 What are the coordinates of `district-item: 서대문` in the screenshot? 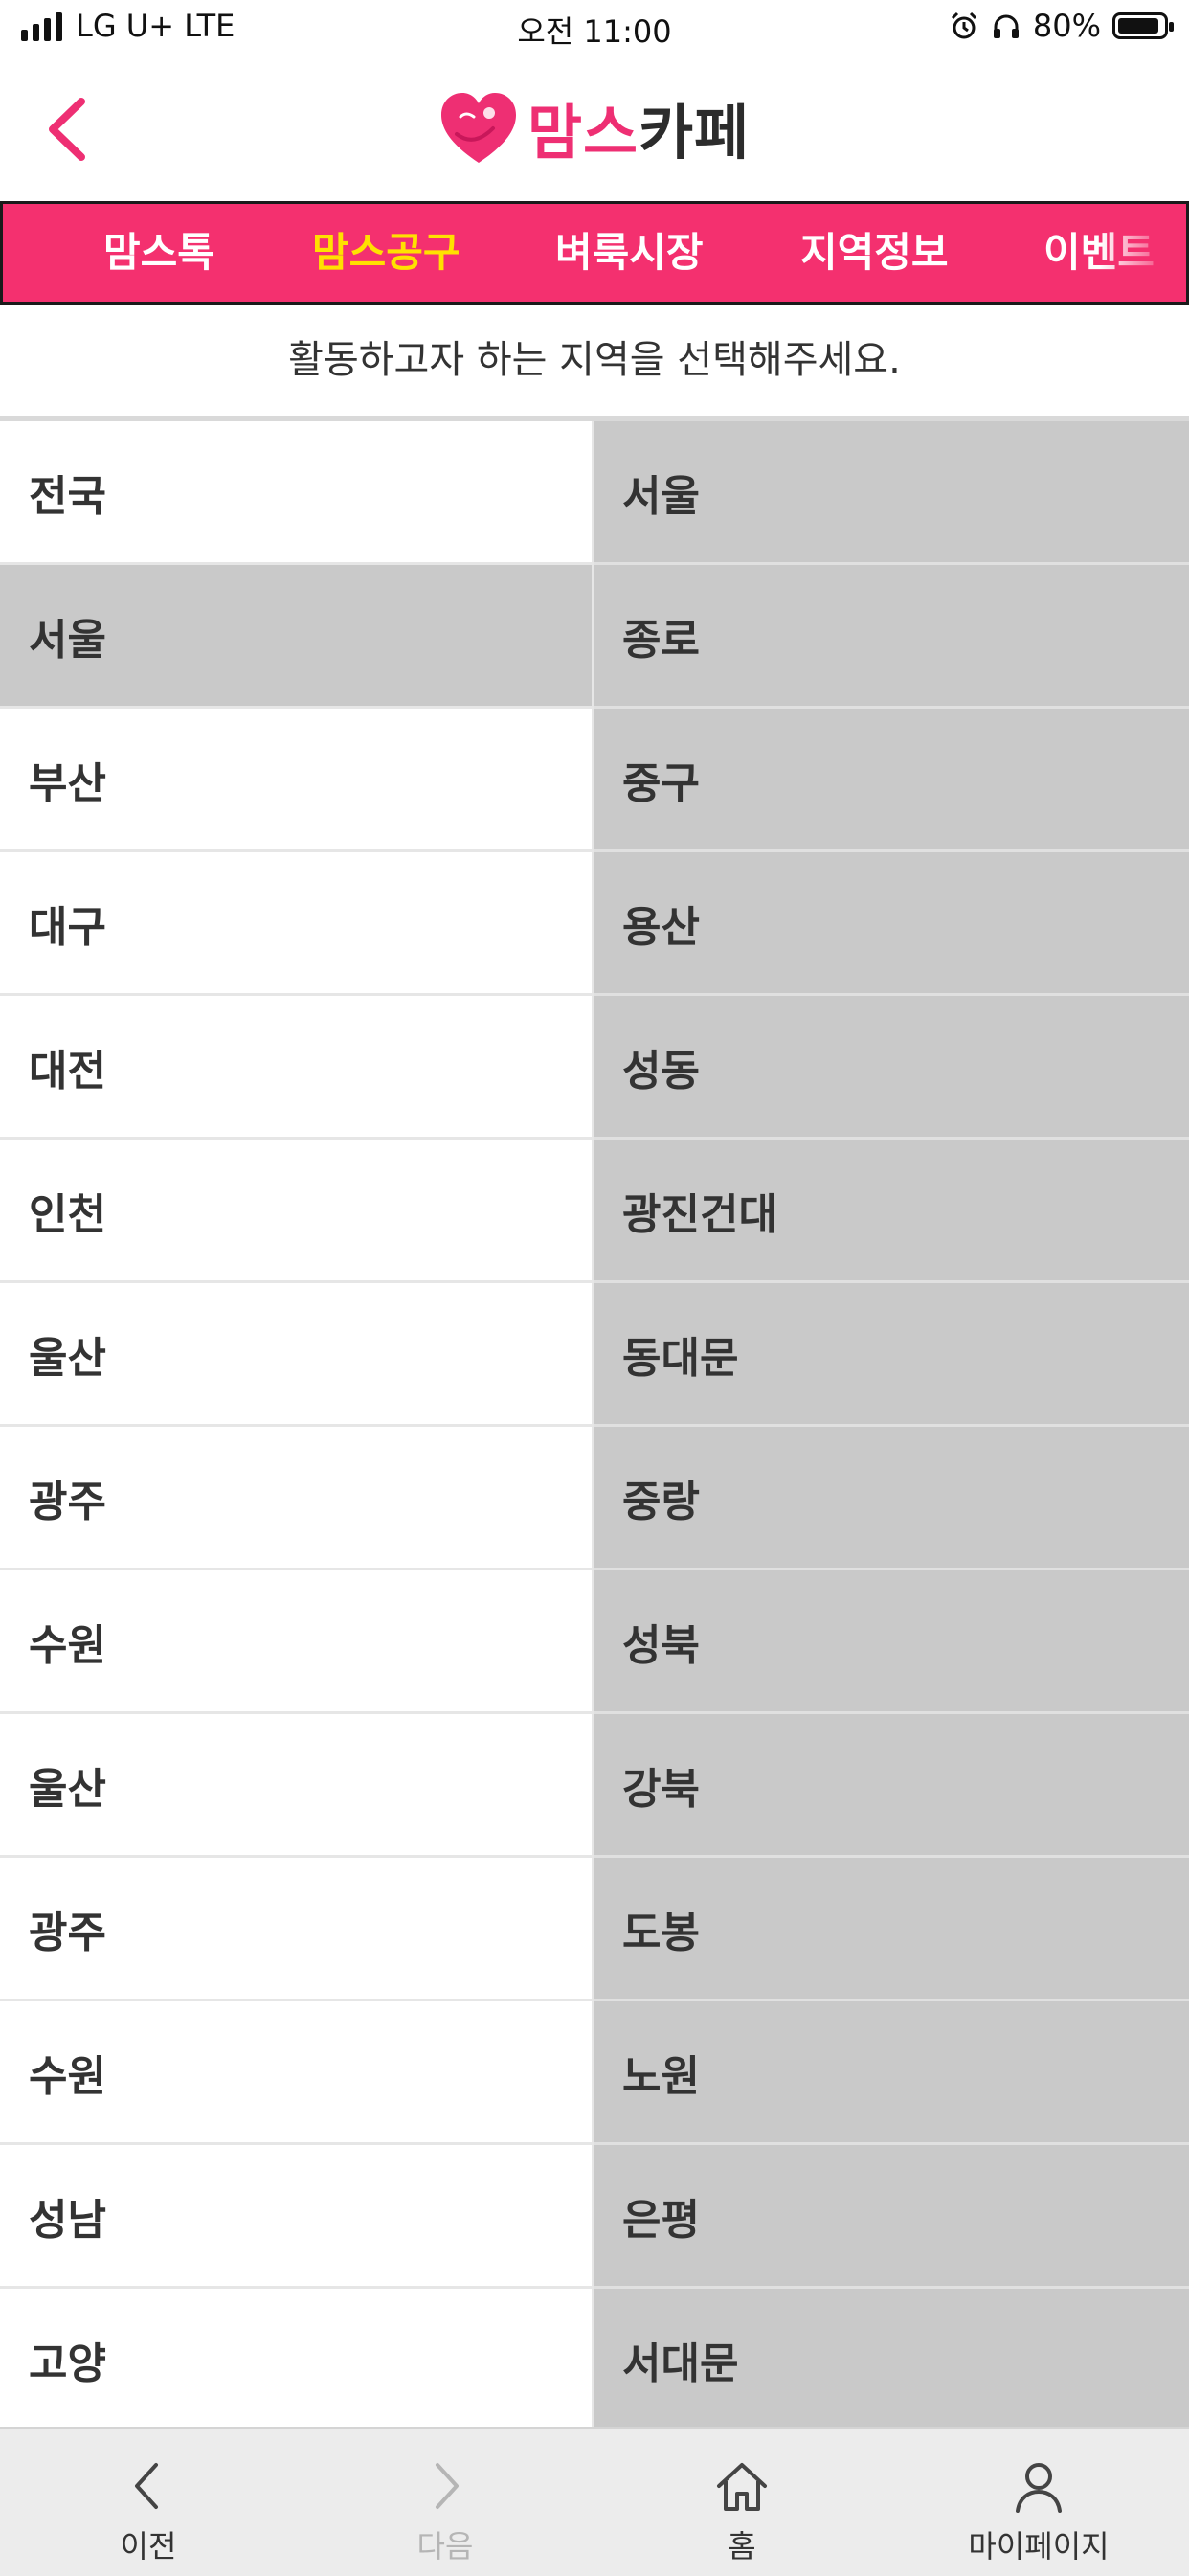 It's located at (891, 2358).